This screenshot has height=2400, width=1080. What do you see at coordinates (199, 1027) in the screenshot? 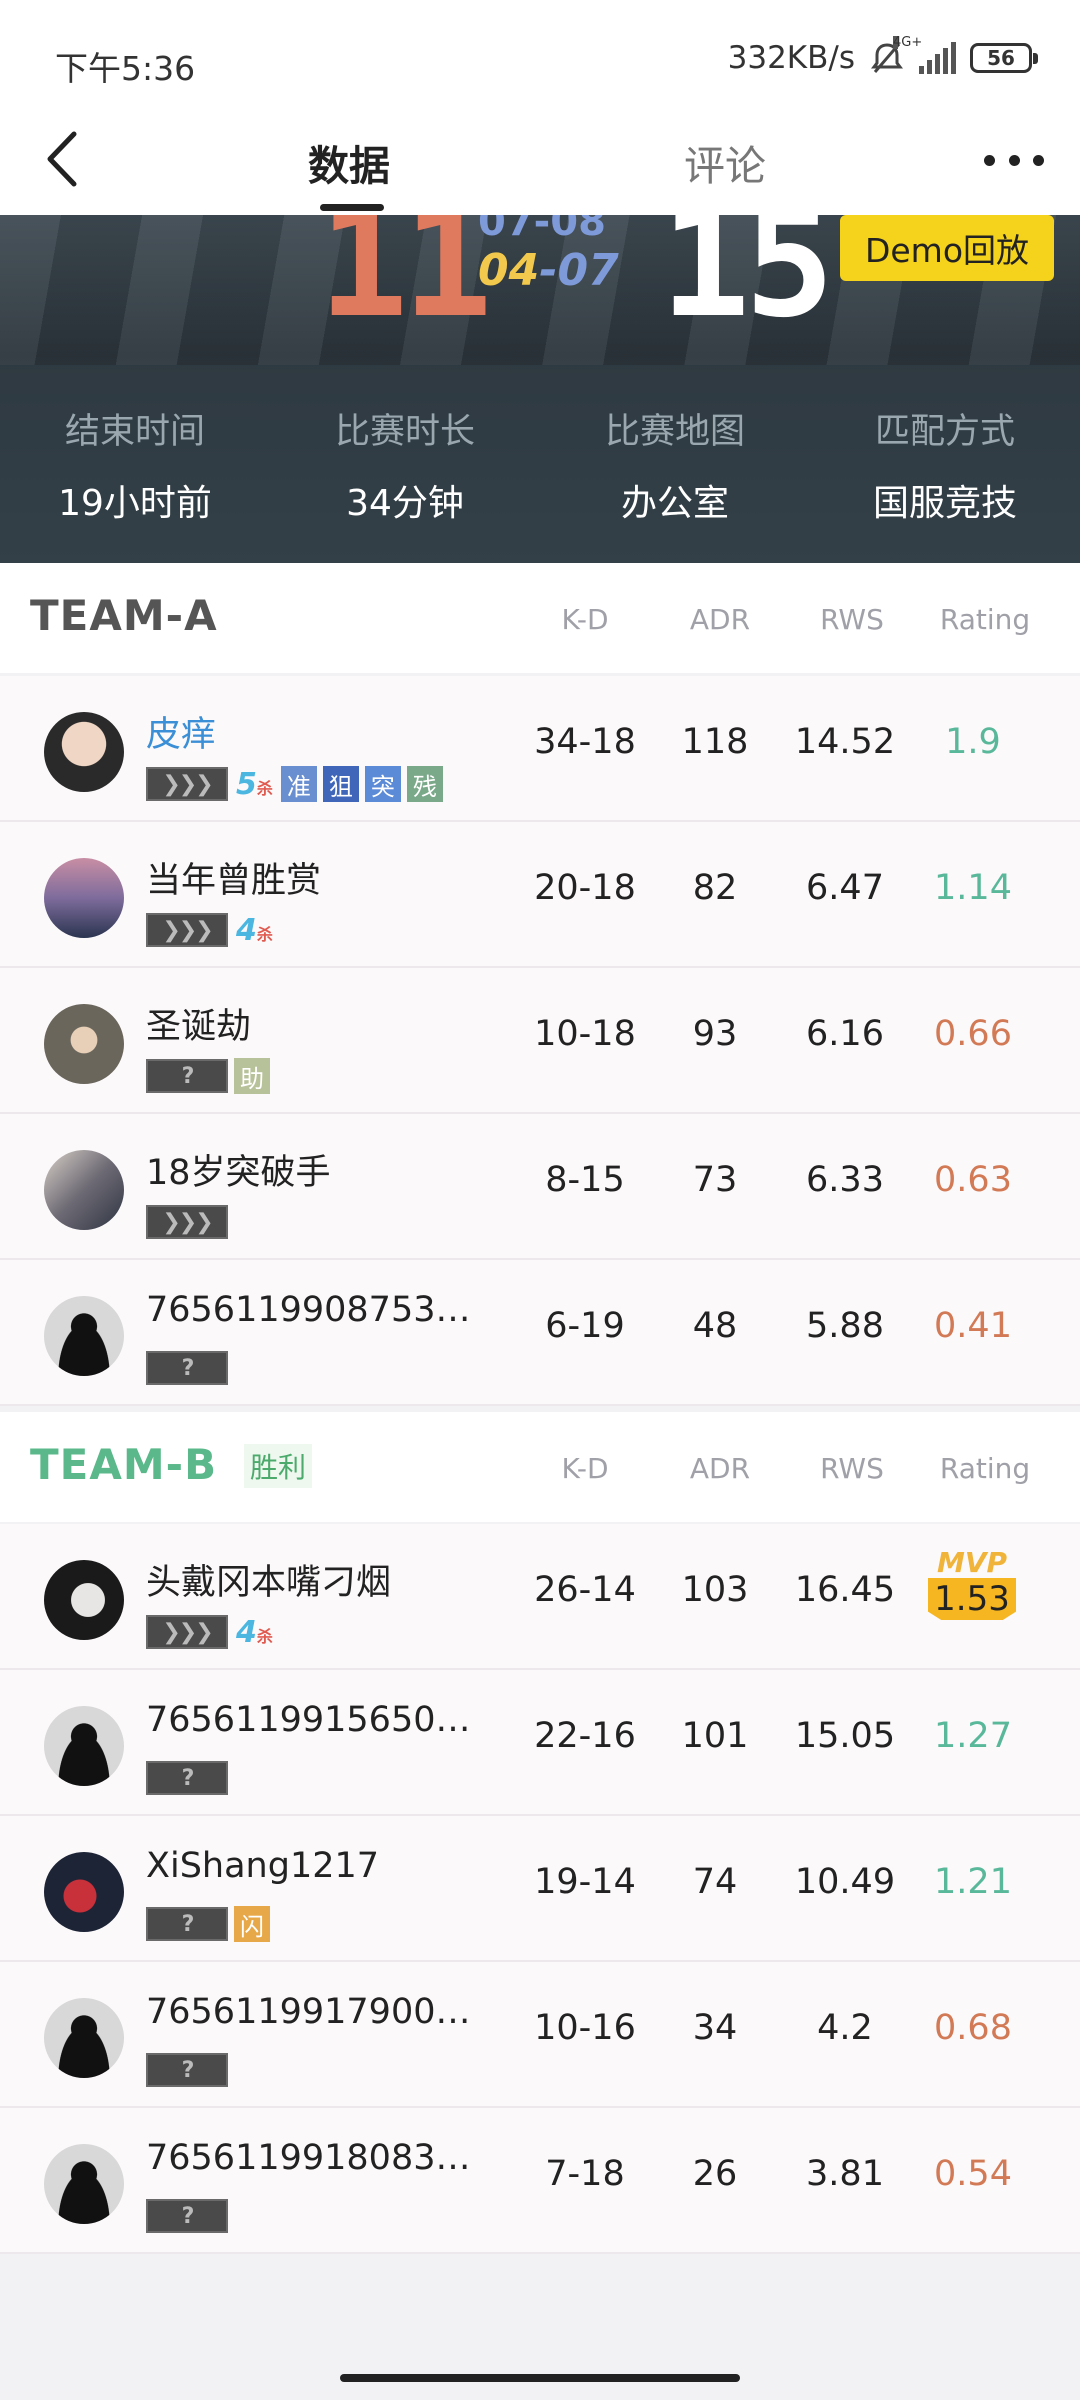
I see `player-name: 圣诞劫` at bounding box center [199, 1027].